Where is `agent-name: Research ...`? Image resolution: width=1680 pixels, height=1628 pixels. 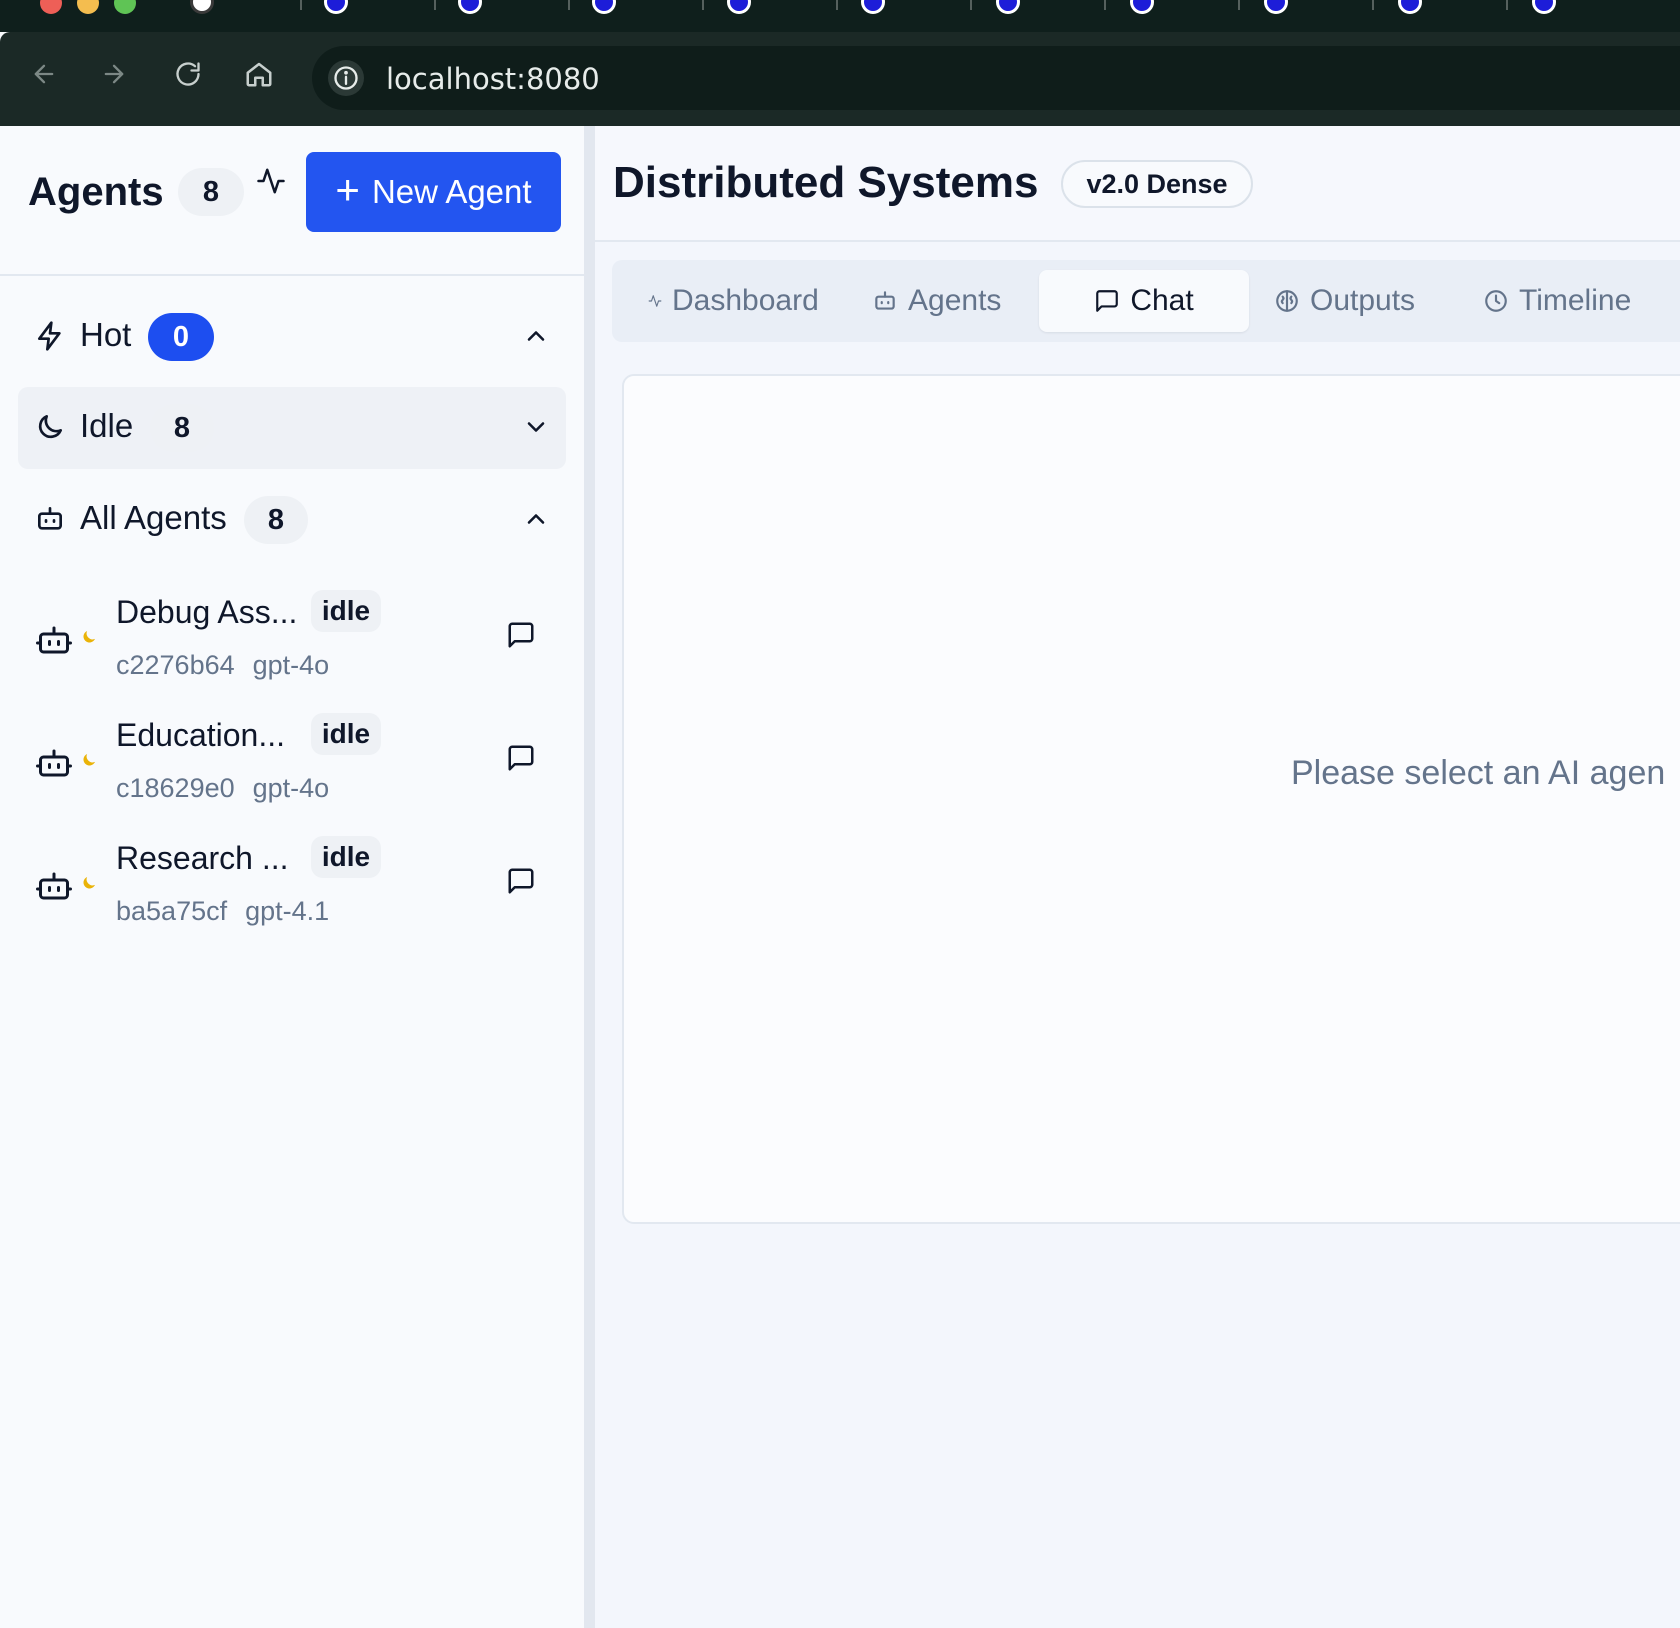
agent-name: Research ... is located at coordinates (202, 858).